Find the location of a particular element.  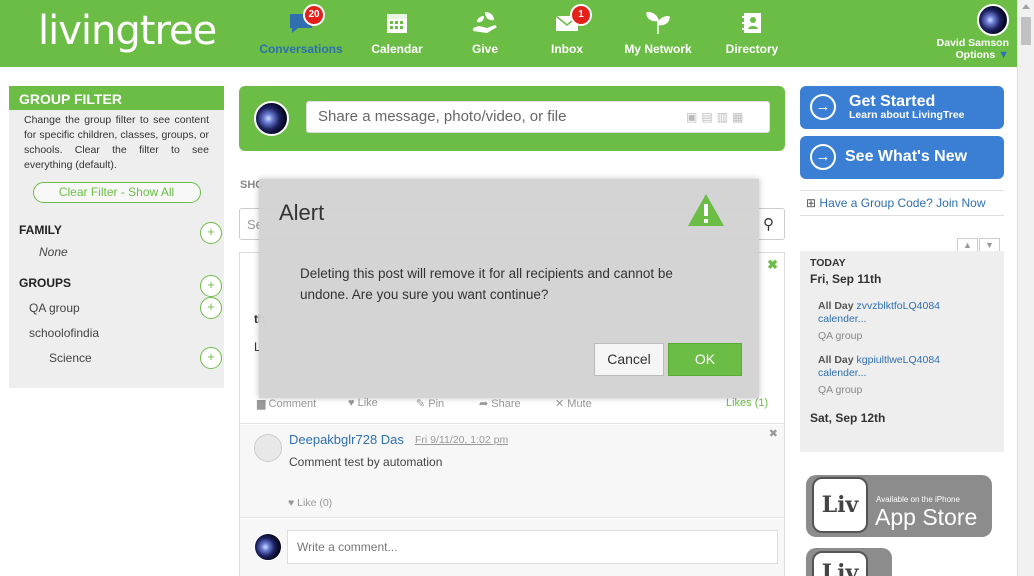

livingtree-logo: livingtree is located at coordinates (127, 31).